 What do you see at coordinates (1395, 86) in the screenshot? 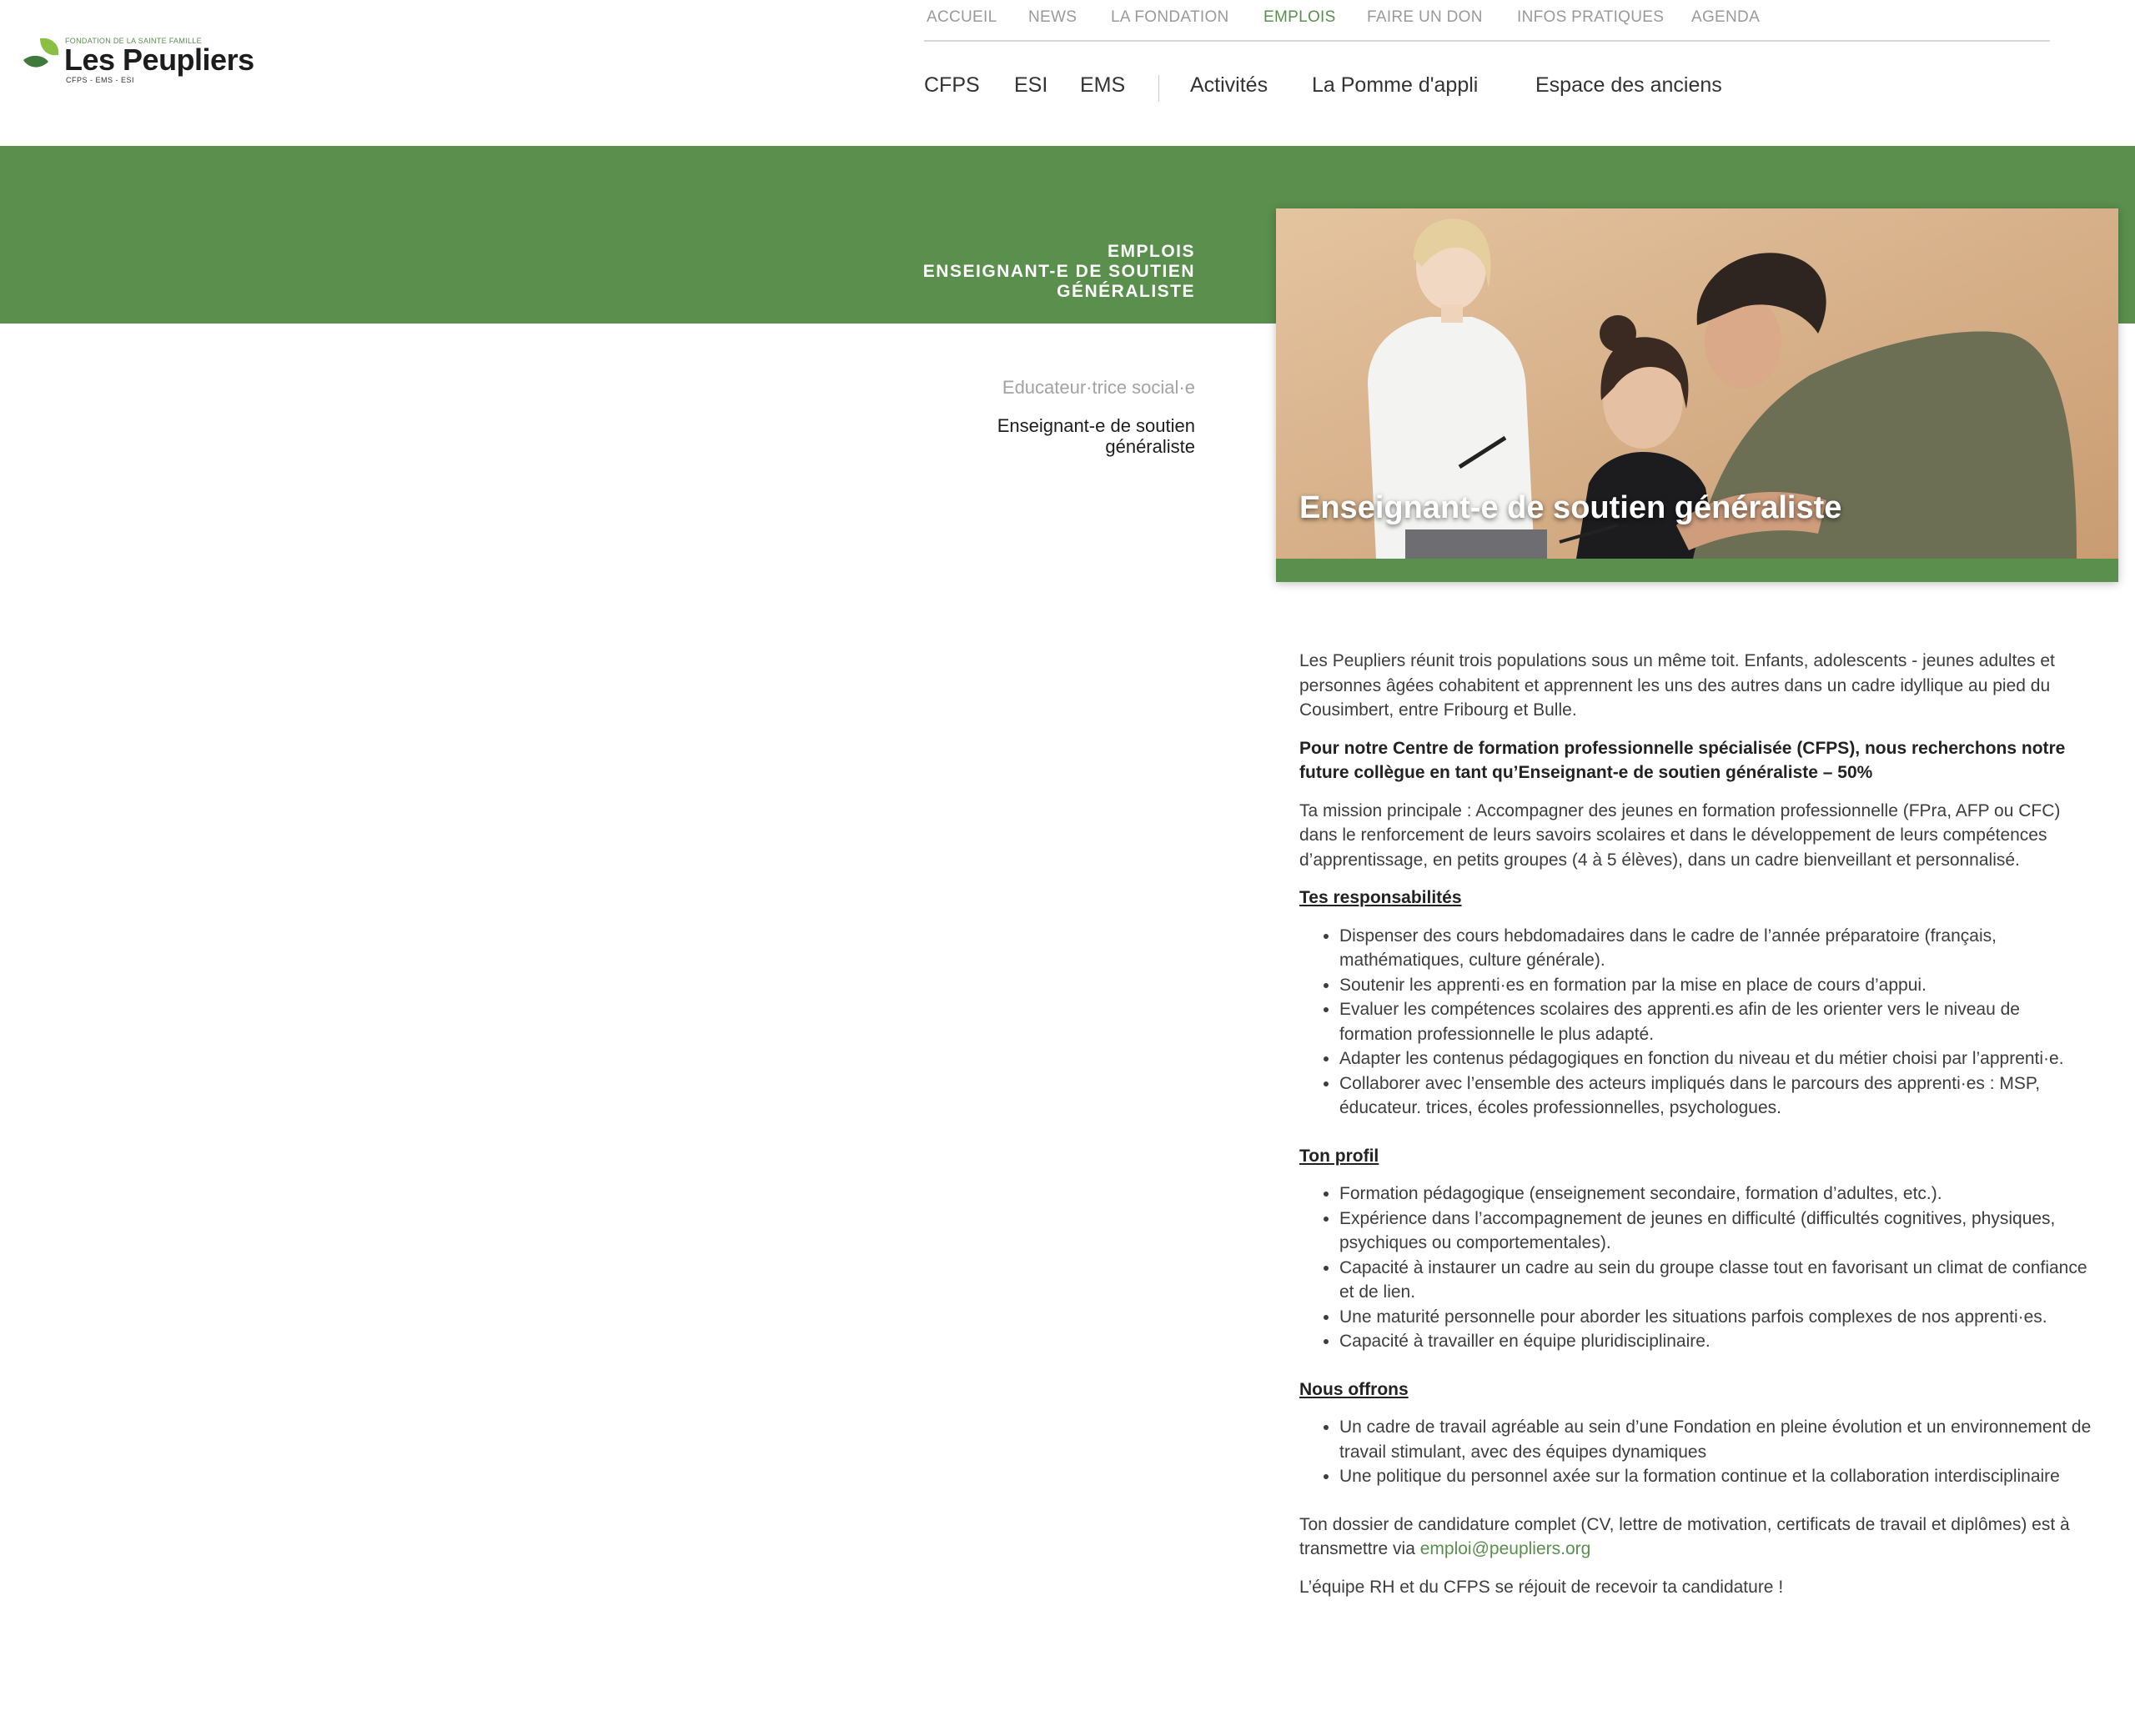
I see `mainnav-pomme-d-appli: La Pomme d'appli` at bounding box center [1395, 86].